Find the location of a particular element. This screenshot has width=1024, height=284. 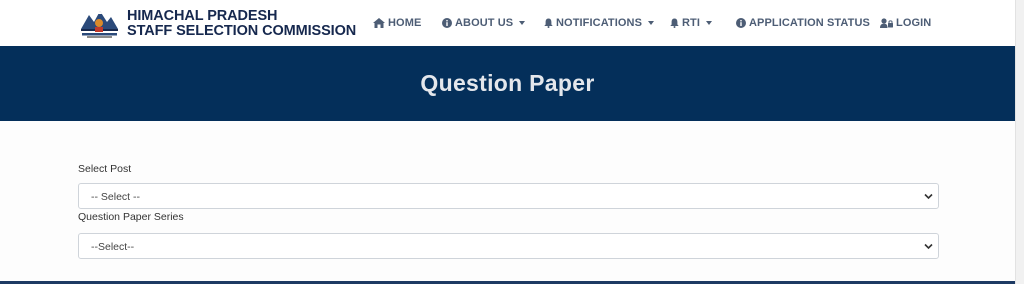

nav-home: HOME is located at coordinates (397, 23).